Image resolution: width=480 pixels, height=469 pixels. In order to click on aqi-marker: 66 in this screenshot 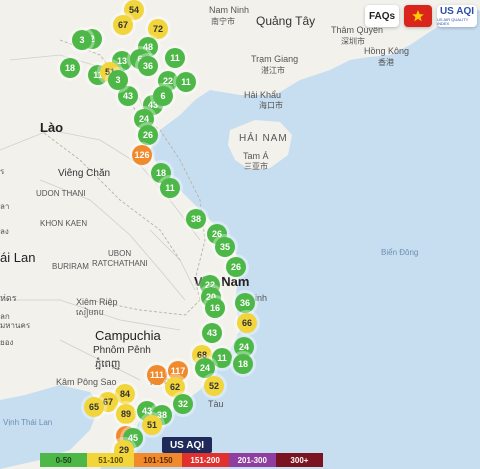, I will do `click(247, 323)`.